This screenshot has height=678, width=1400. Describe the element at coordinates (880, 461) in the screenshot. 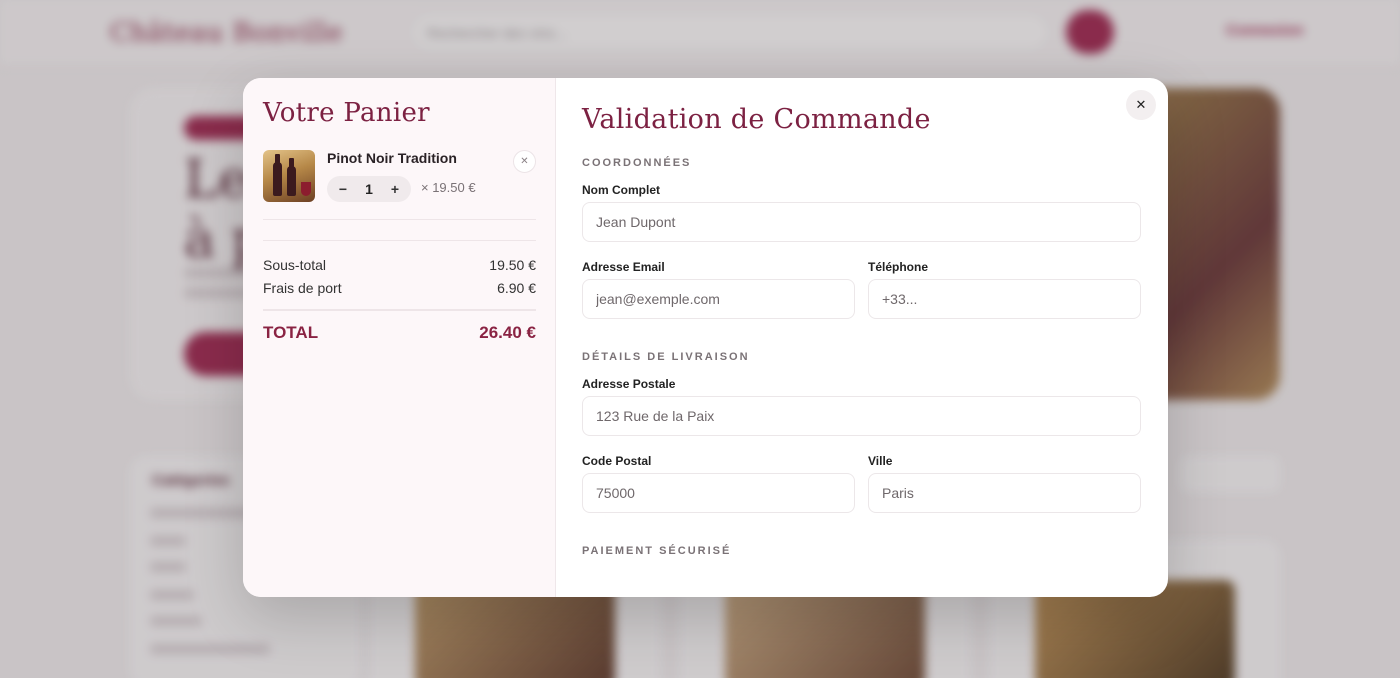

I see `city-label: Ville` at that location.